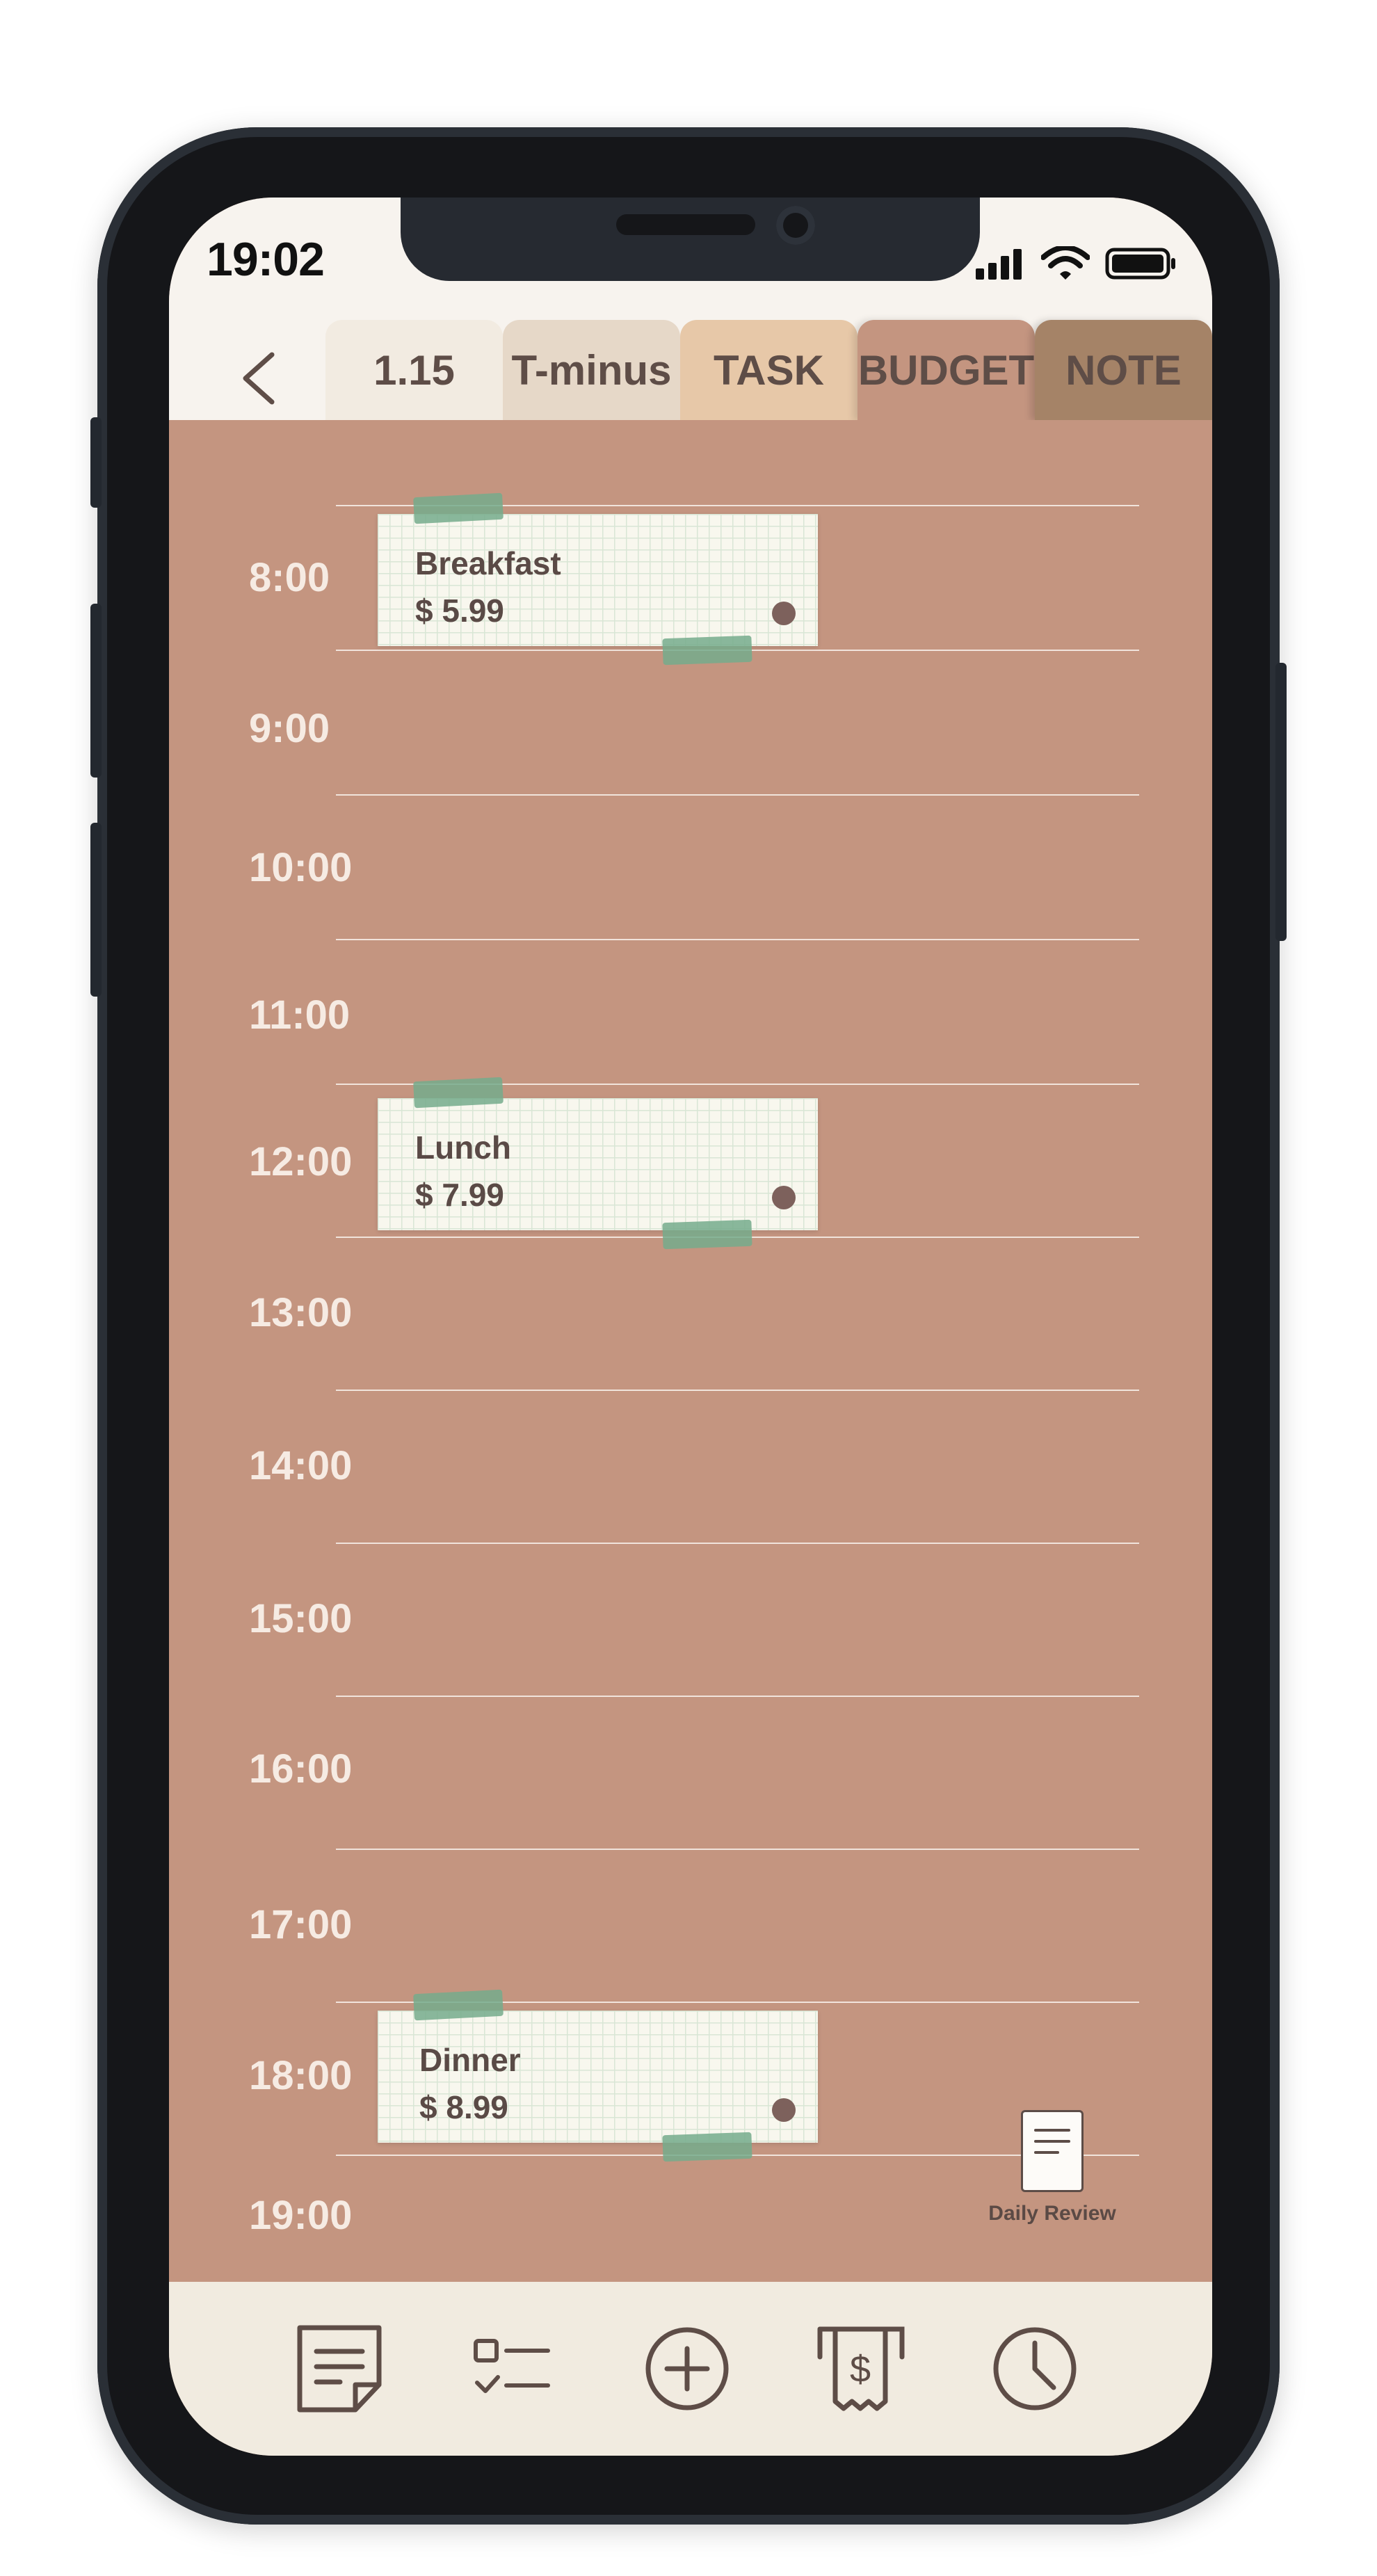  I want to click on tab-label: 1.15, so click(414, 371).